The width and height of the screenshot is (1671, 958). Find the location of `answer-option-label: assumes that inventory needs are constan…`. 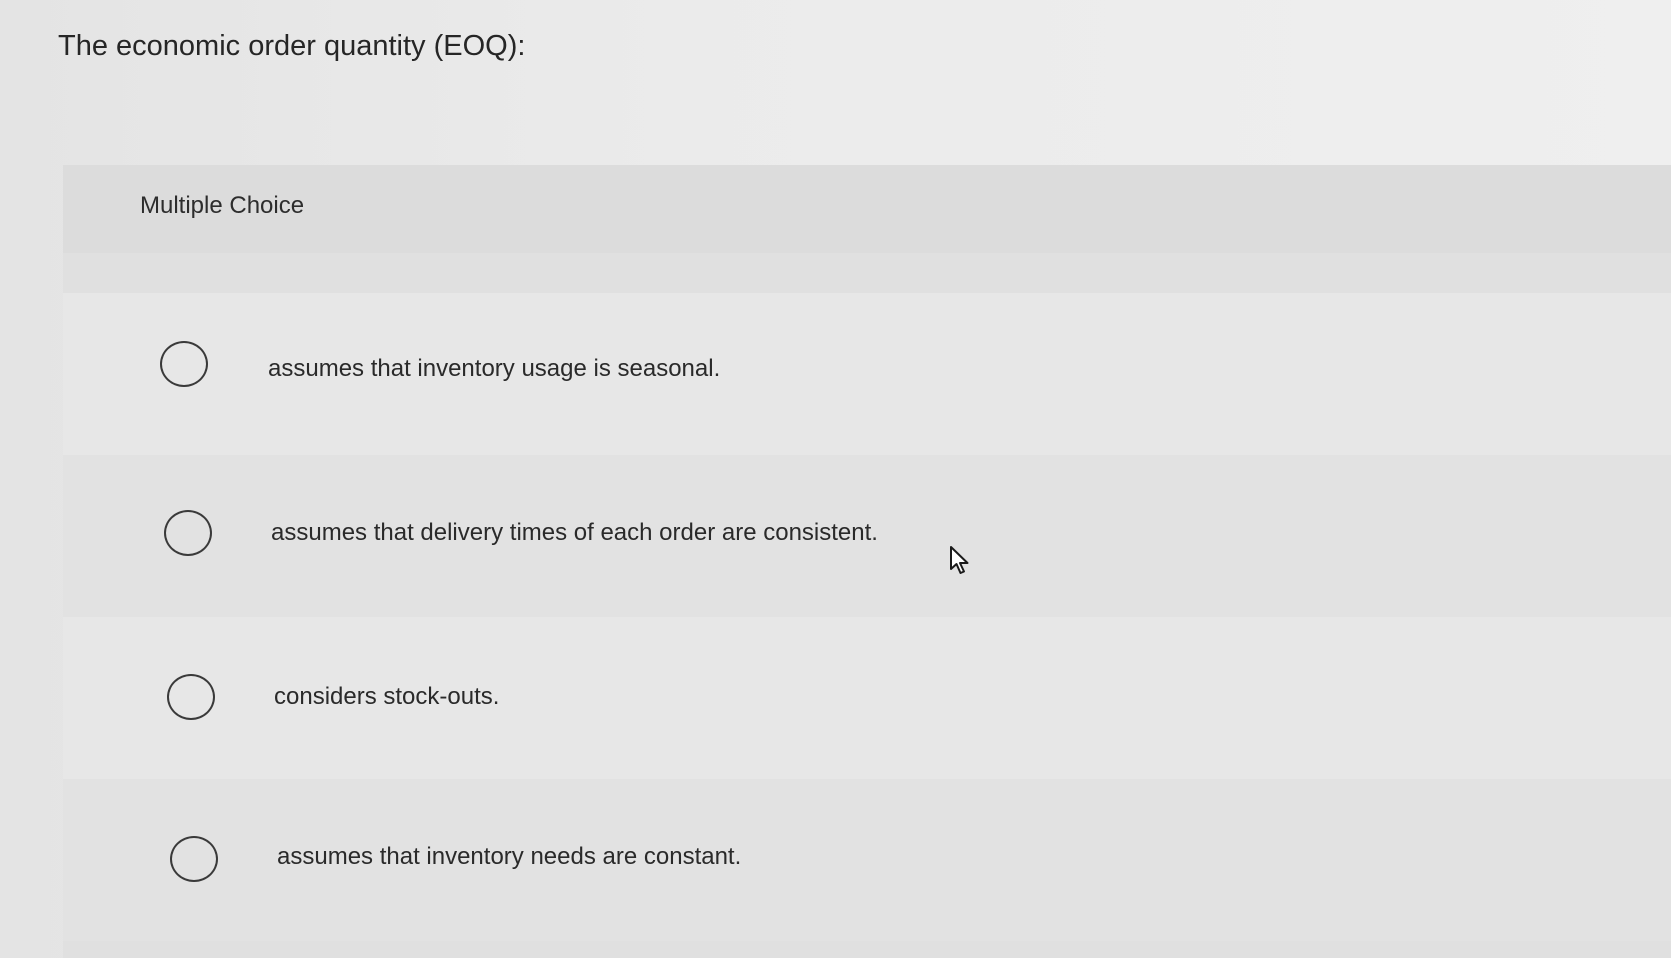

answer-option-label: assumes that inventory needs are constan… is located at coordinates (509, 856).